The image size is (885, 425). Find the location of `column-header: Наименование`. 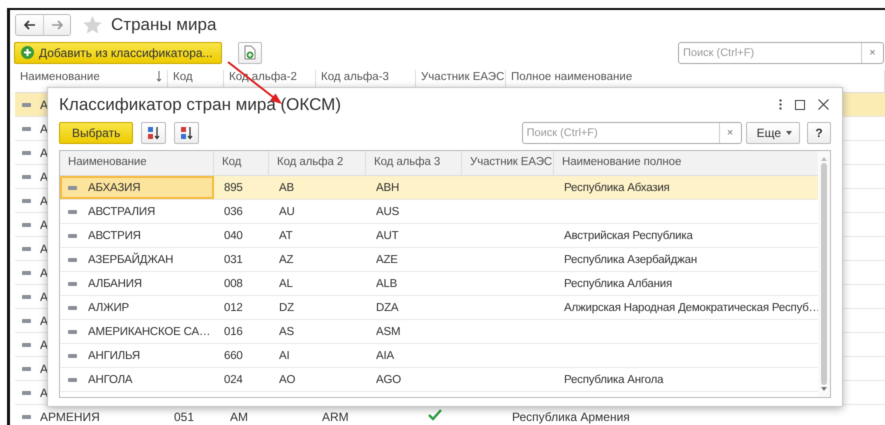

column-header: Наименование is located at coordinates (137, 163).